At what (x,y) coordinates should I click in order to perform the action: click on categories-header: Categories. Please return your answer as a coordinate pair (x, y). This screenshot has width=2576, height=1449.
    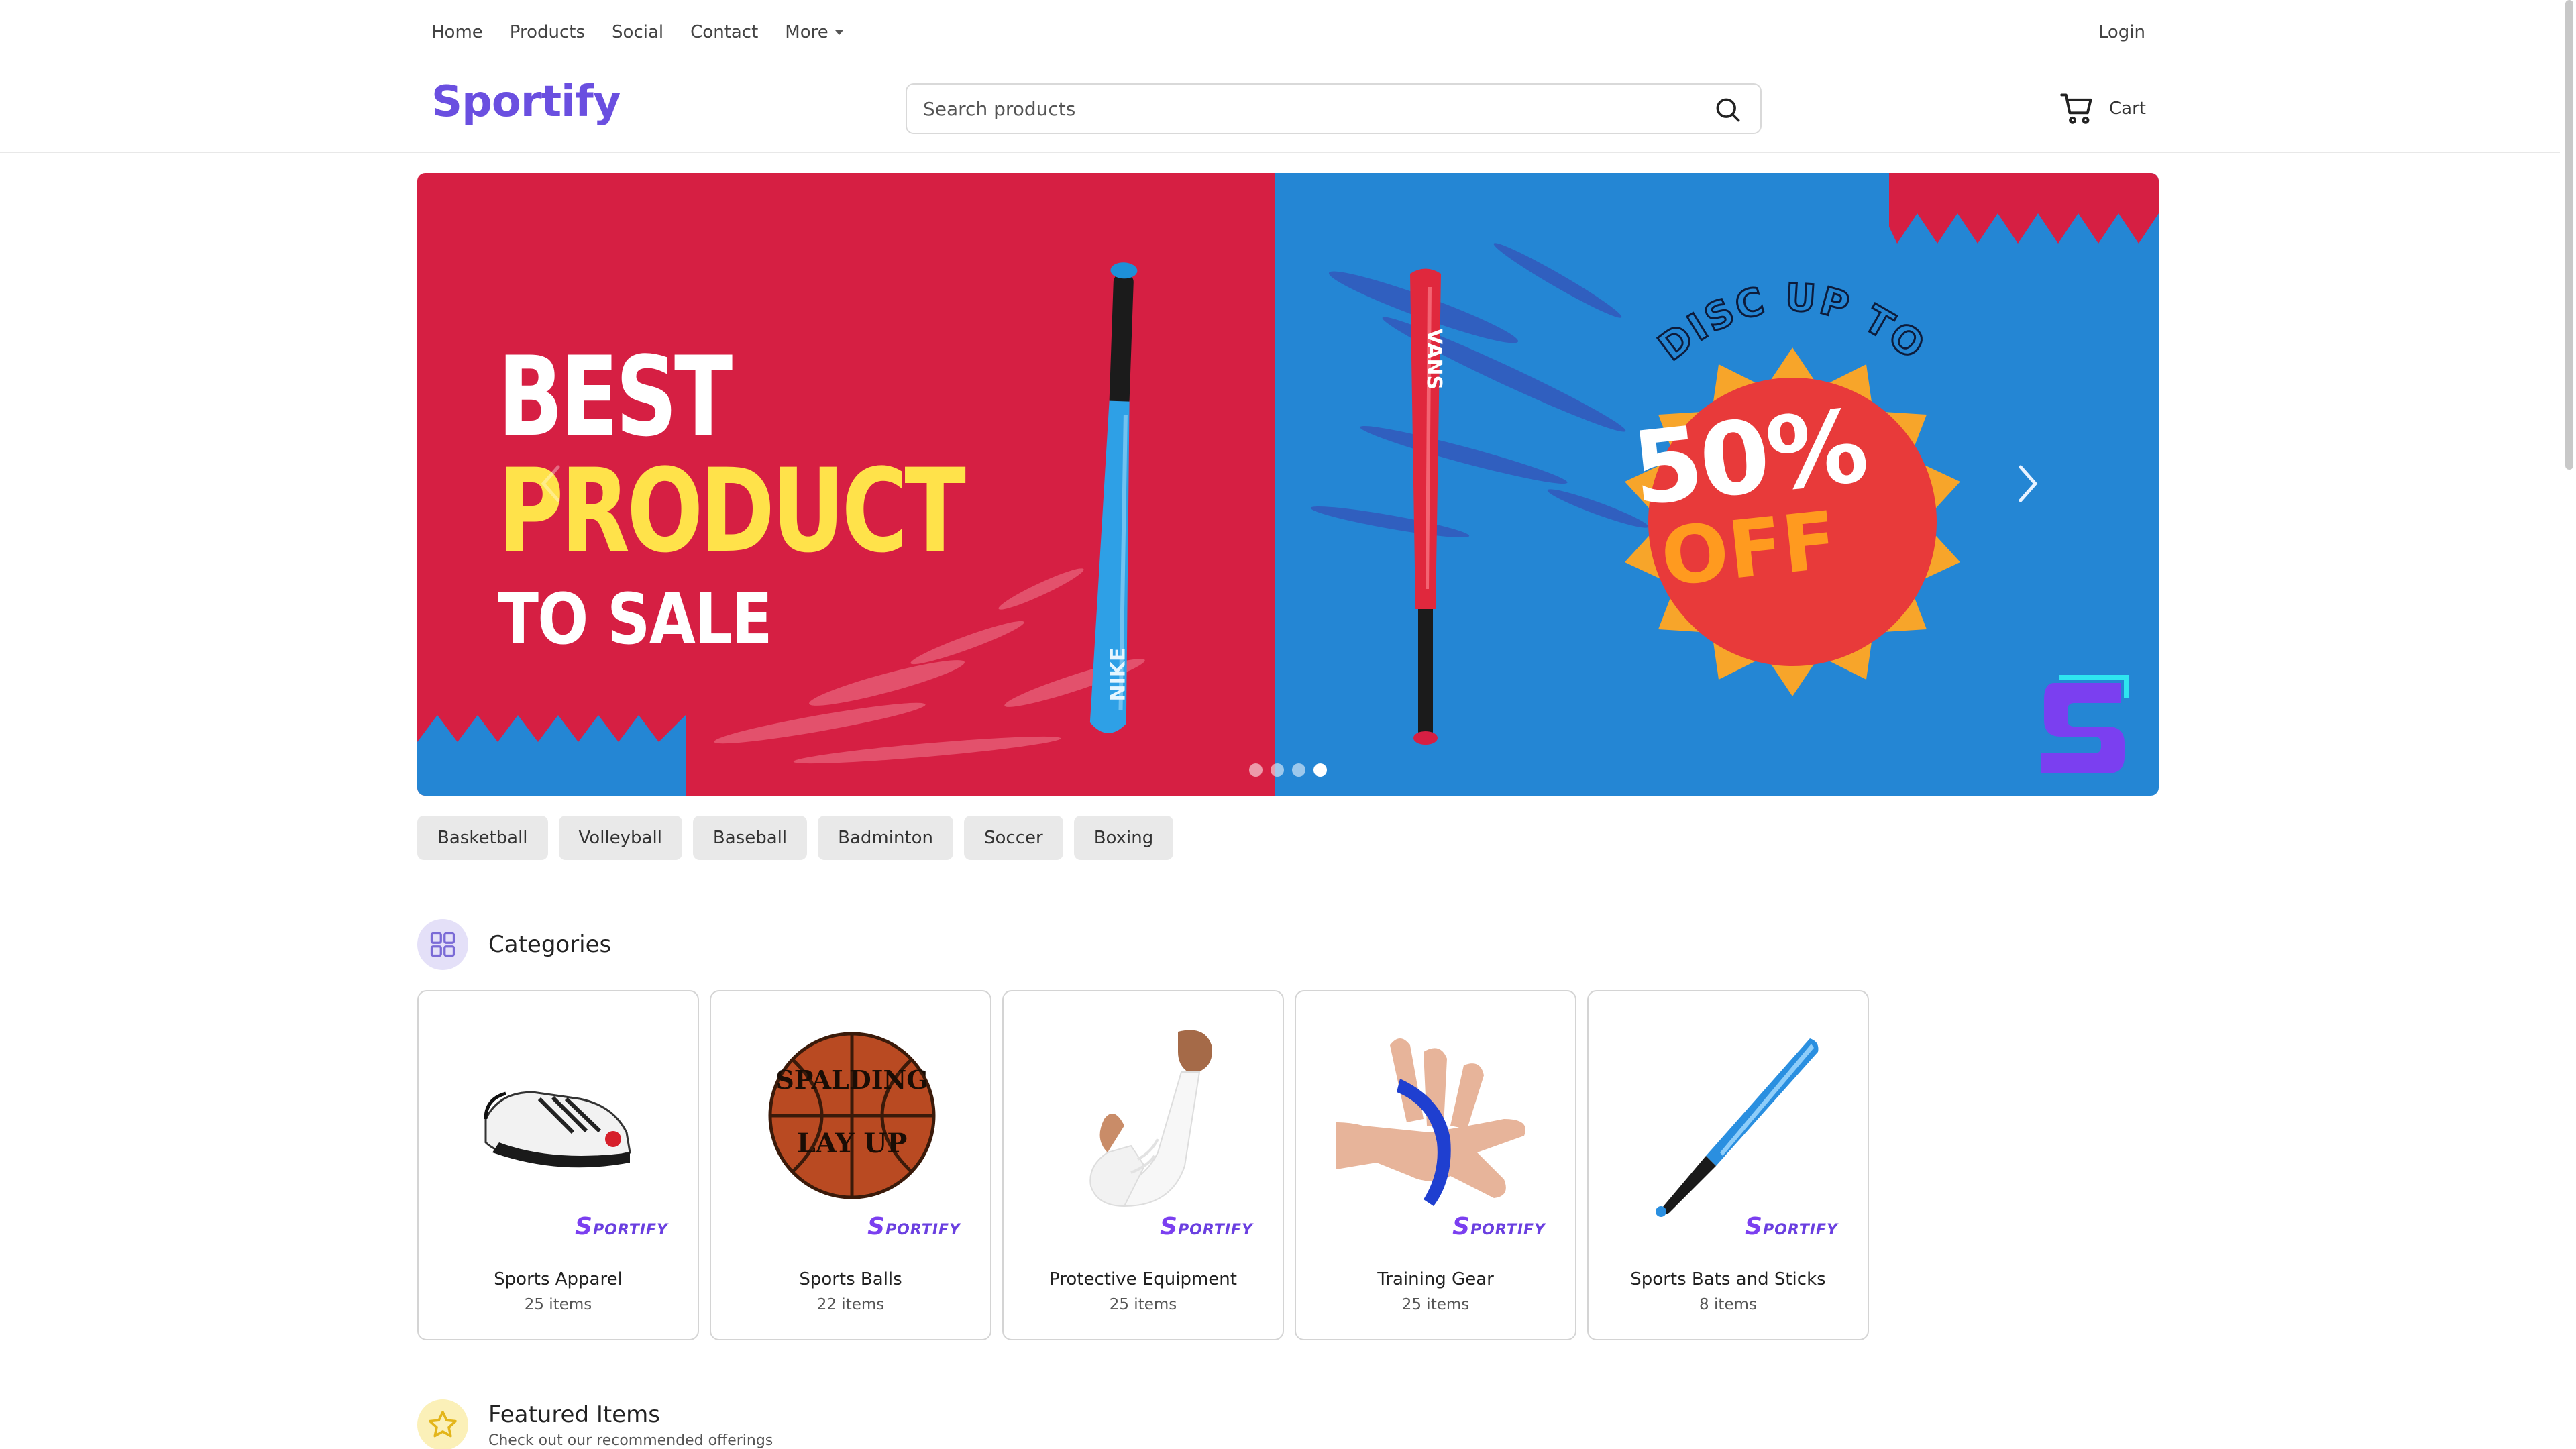
    Looking at the image, I should click on (514, 944).